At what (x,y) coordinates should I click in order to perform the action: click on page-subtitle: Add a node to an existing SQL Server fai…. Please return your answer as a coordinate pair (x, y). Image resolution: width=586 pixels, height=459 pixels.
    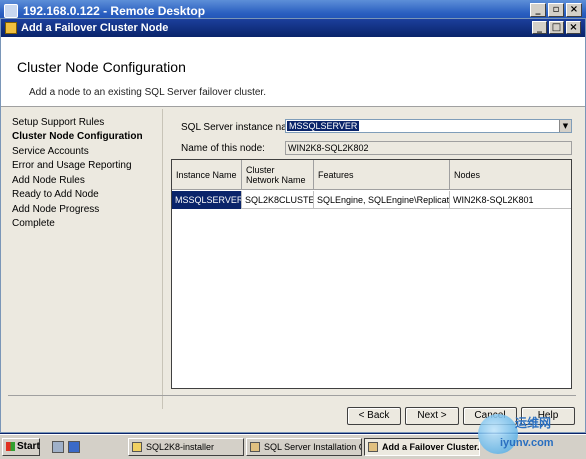
    Looking at the image, I should click on (147, 92).